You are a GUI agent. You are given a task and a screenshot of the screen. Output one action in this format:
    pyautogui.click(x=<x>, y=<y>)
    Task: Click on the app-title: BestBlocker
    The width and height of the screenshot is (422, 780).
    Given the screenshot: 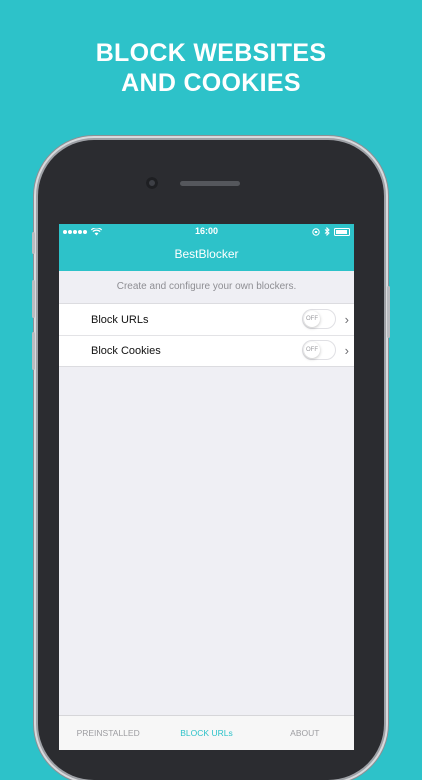 What is the action you would take?
    pyautogui.click(x=206, y=254)
    